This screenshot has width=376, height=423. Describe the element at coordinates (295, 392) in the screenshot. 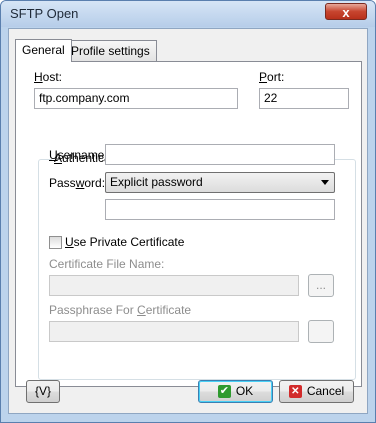

I see `x-icon: ✕` at that location.